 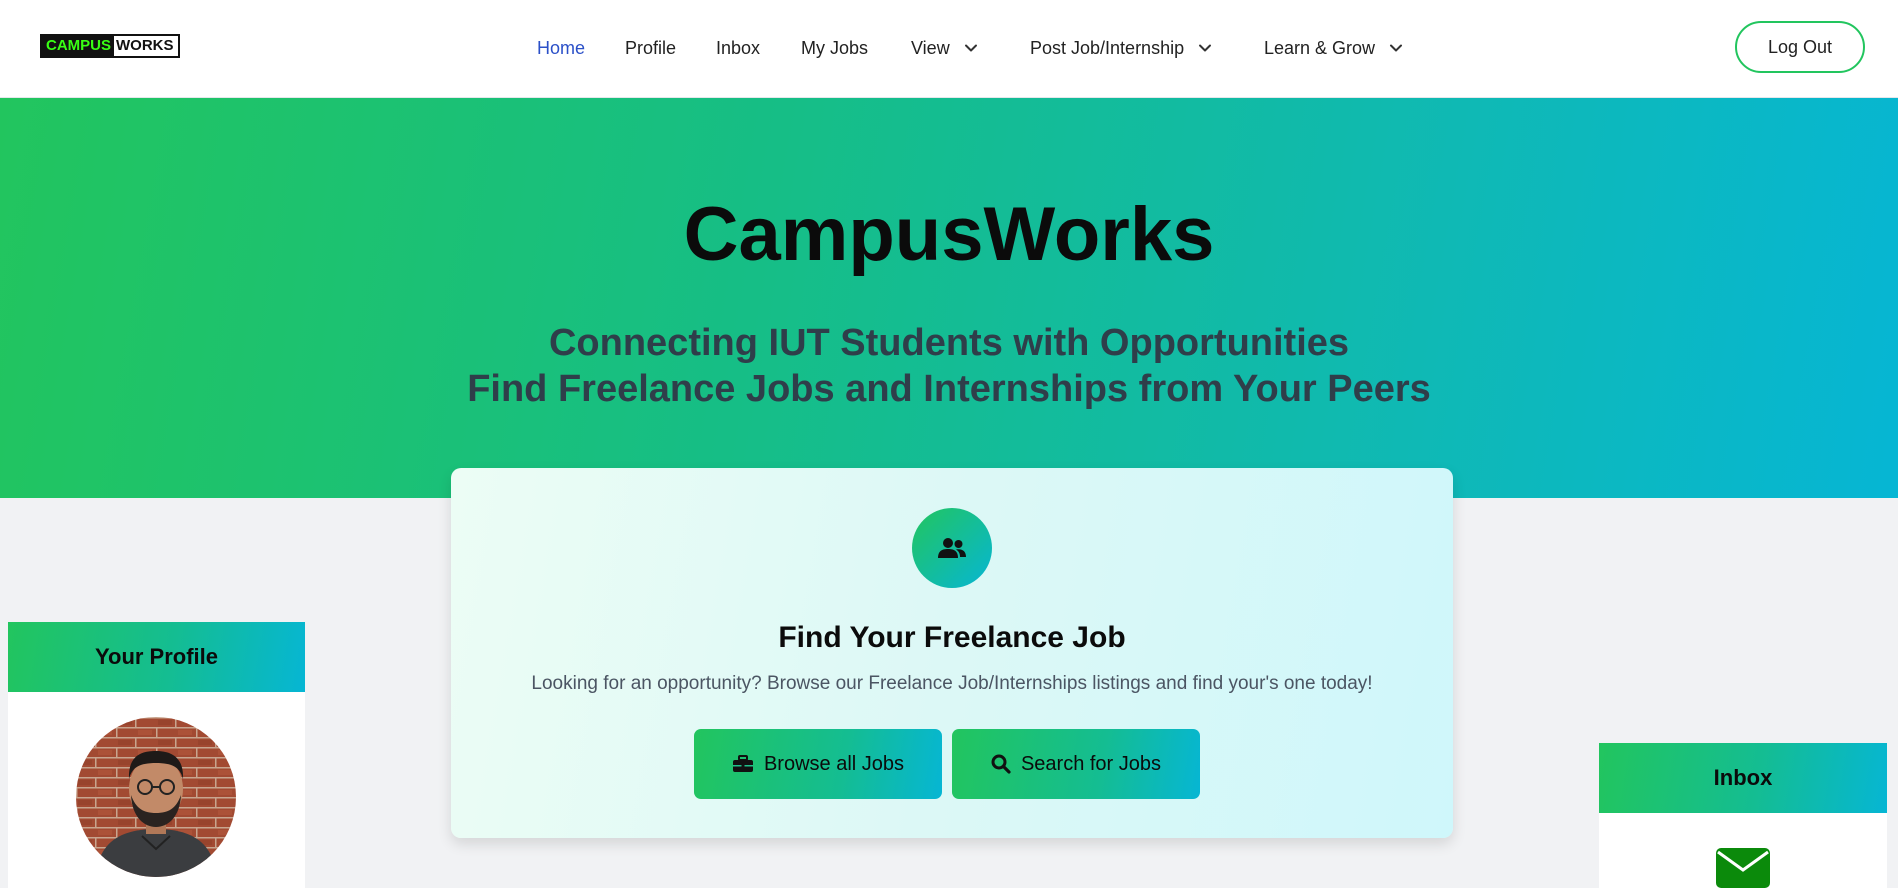 I want to click on nav-home-label: Home, so click(x=561, y=48).